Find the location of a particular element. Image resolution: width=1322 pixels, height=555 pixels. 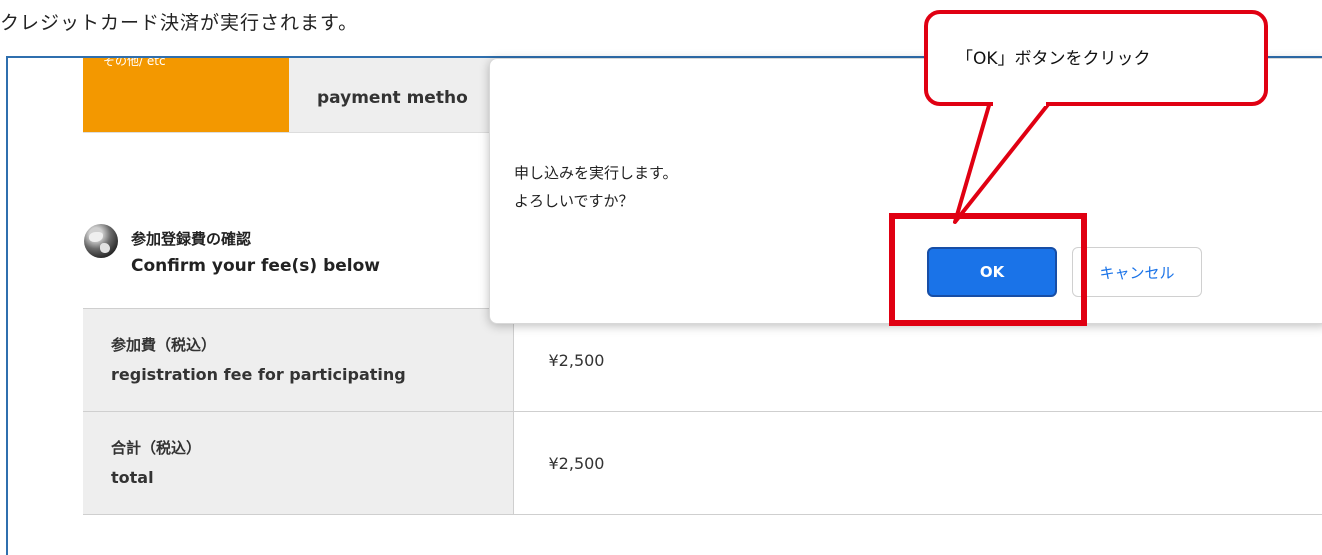

instruction-callout: 「OK」ボタンをクリック is located at coordinates (1096, 58).